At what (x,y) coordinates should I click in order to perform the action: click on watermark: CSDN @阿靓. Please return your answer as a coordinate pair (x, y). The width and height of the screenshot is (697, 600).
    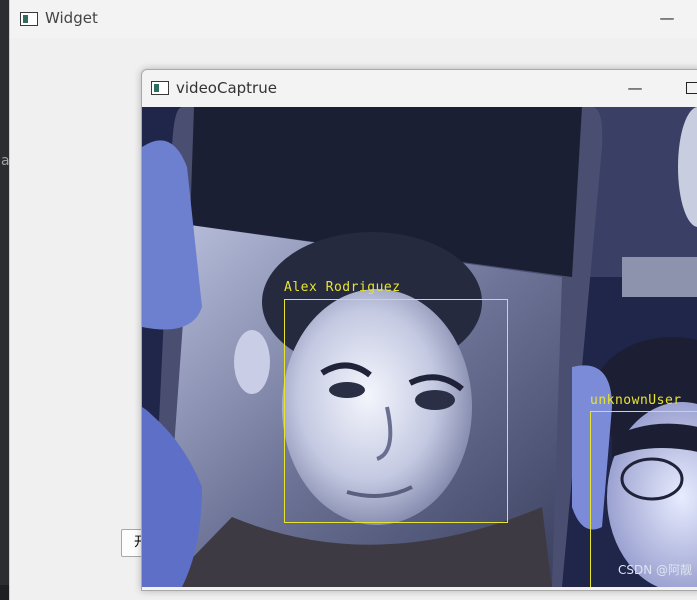
    Looking at the image, I should click on (654, 570).